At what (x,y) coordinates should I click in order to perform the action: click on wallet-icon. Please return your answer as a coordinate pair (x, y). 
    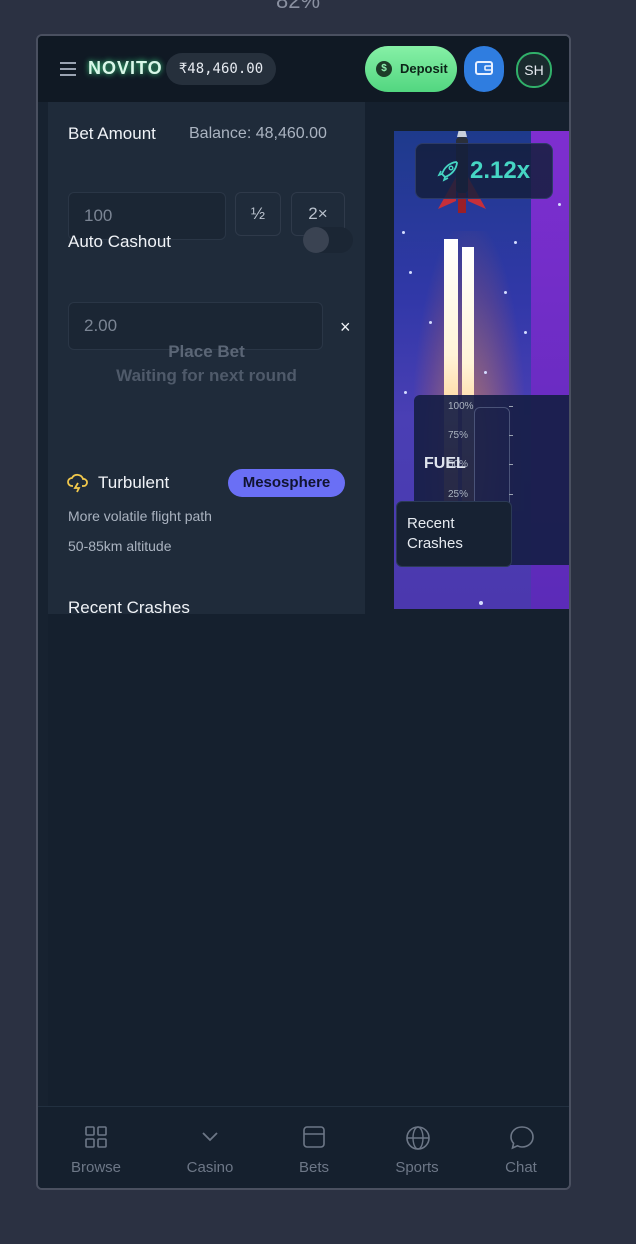
    Looking at the image, I should click on (484, 68).